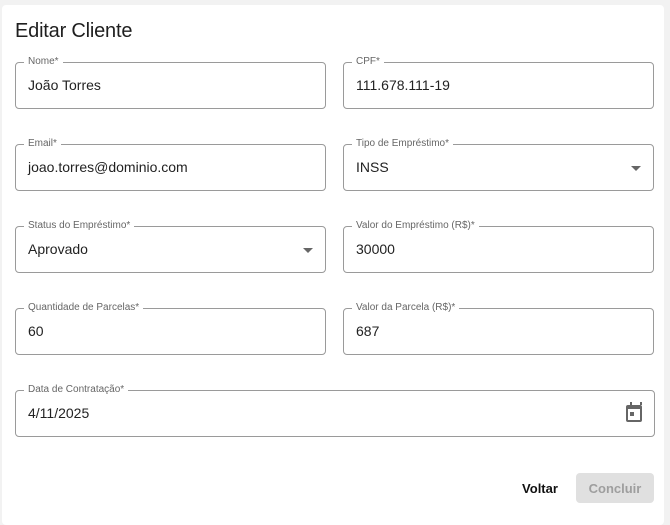  What do you see at coordinates (368, 331) in the screenshot?
I see `field-value: 687` at bounding box center [368, 331].